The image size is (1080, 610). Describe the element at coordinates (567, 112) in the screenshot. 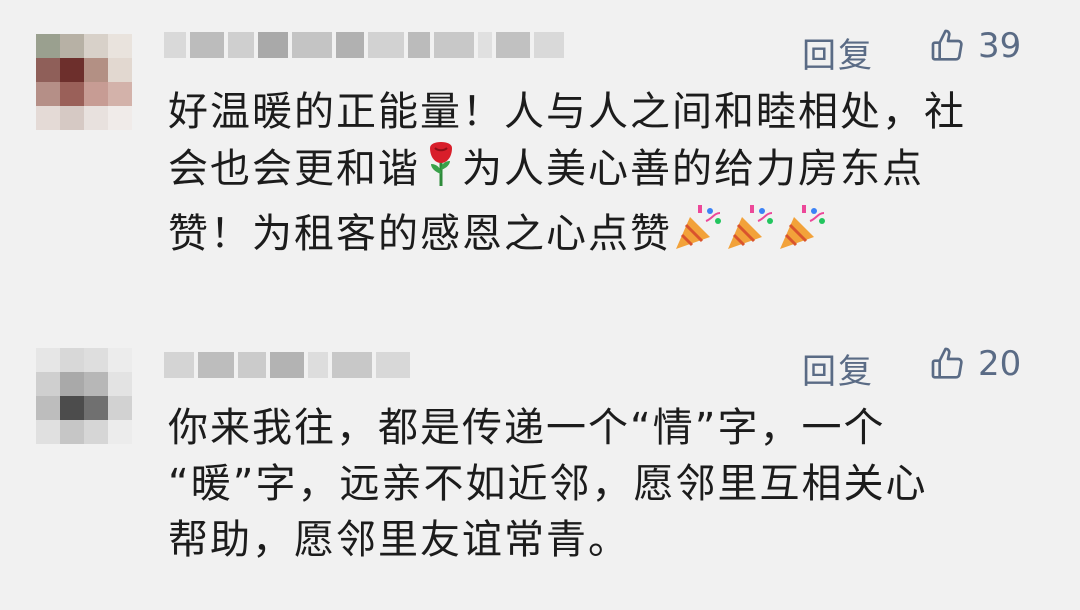

I see `comment-text-line-1: 好温暖的正能量！人与人之间和睦相处，社` at that location.